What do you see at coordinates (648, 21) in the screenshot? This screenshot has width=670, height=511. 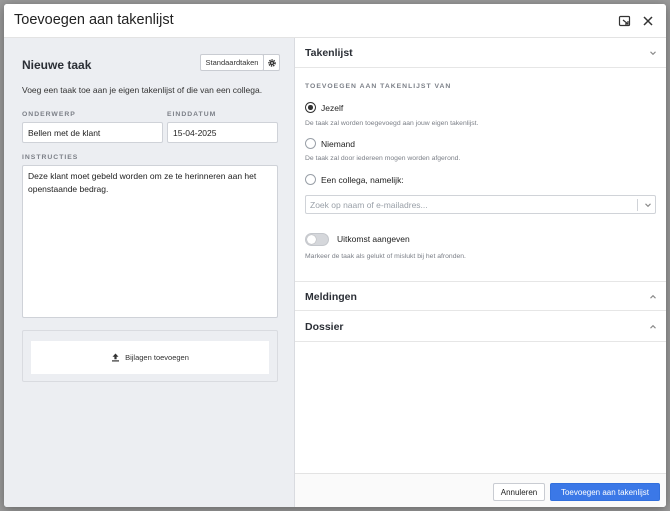 I see `close-icon` at bounding box center [648, 21].